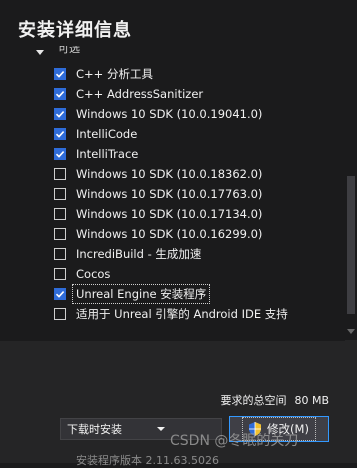  I want to click on component-label: Windows 10 SDK (10.0.17134.0), so click(169, 214).